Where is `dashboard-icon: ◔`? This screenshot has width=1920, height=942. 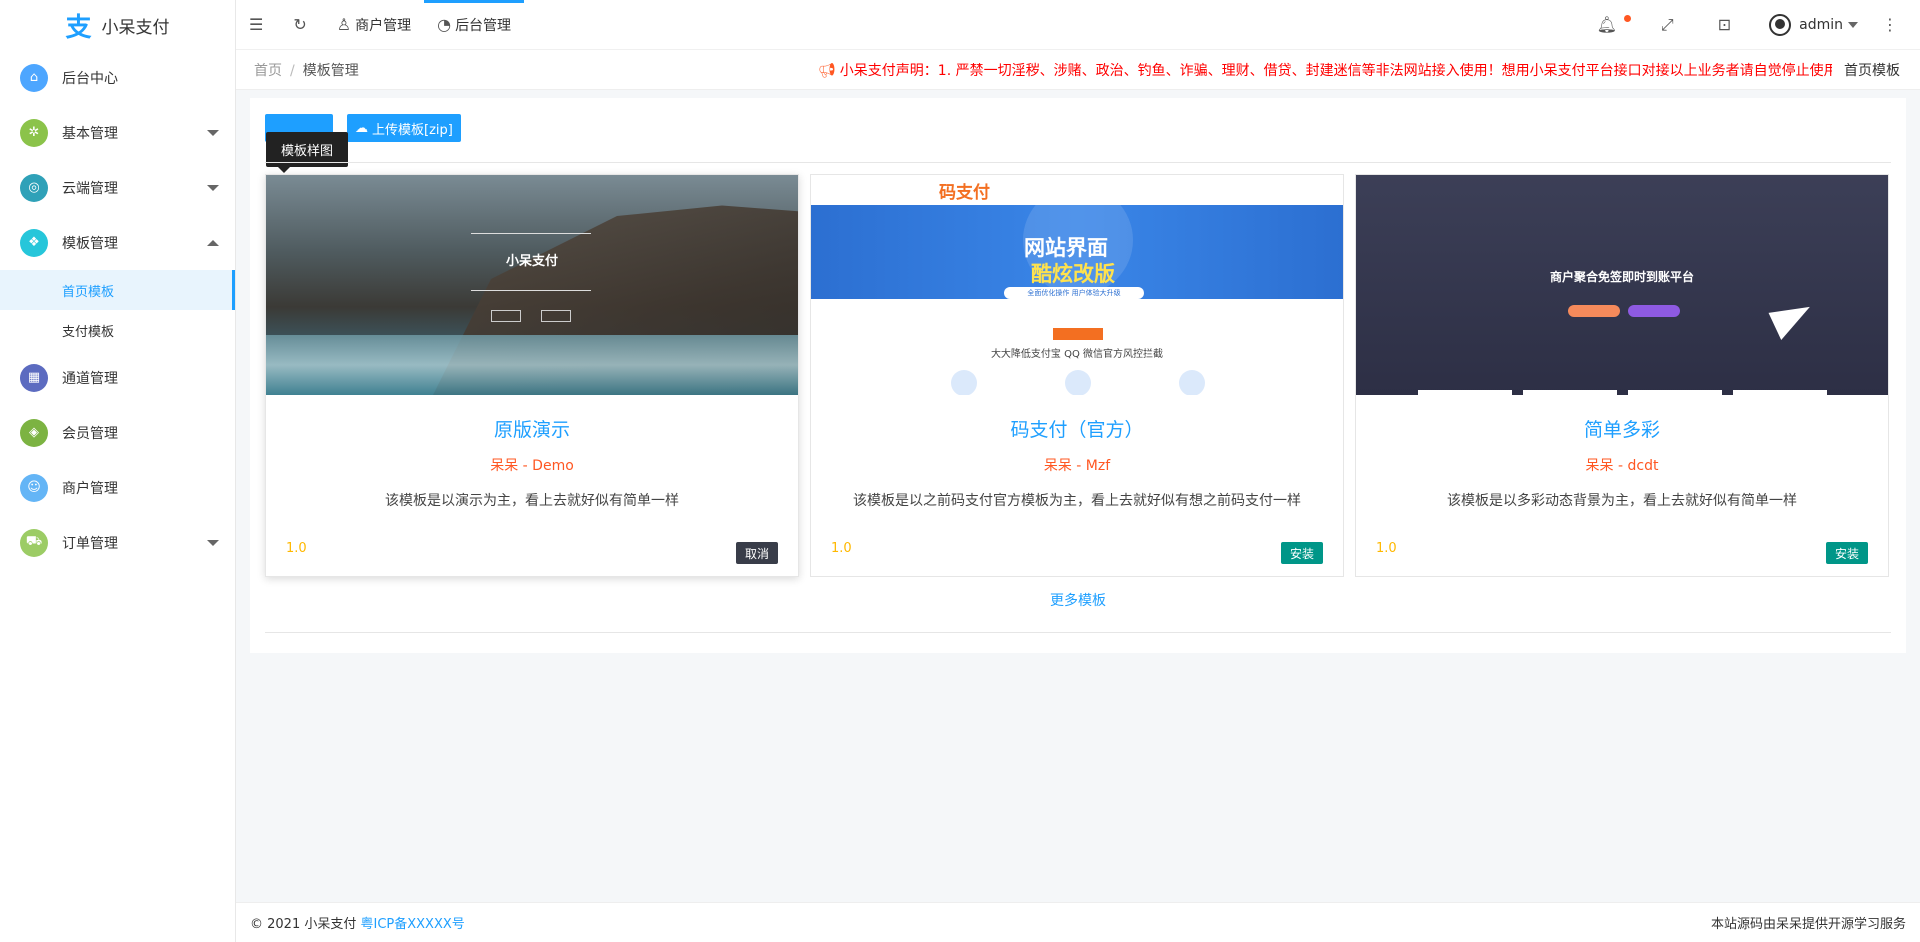
dashboard-icon: ◔ is located at coordinates (444, 24).